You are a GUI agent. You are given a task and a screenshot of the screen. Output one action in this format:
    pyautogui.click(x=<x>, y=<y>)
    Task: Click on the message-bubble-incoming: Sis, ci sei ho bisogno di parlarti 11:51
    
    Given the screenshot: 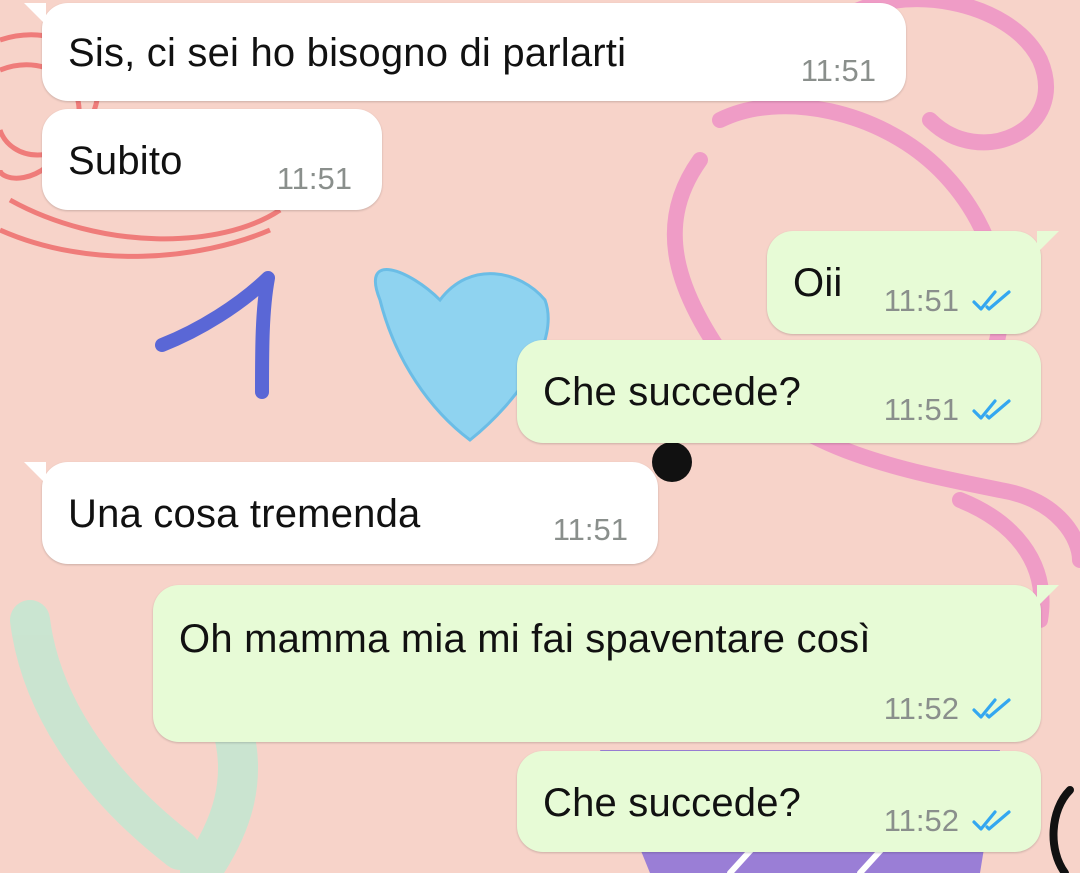 What is the action you would take?
    pyautogui.click(x=465, y=52)
    